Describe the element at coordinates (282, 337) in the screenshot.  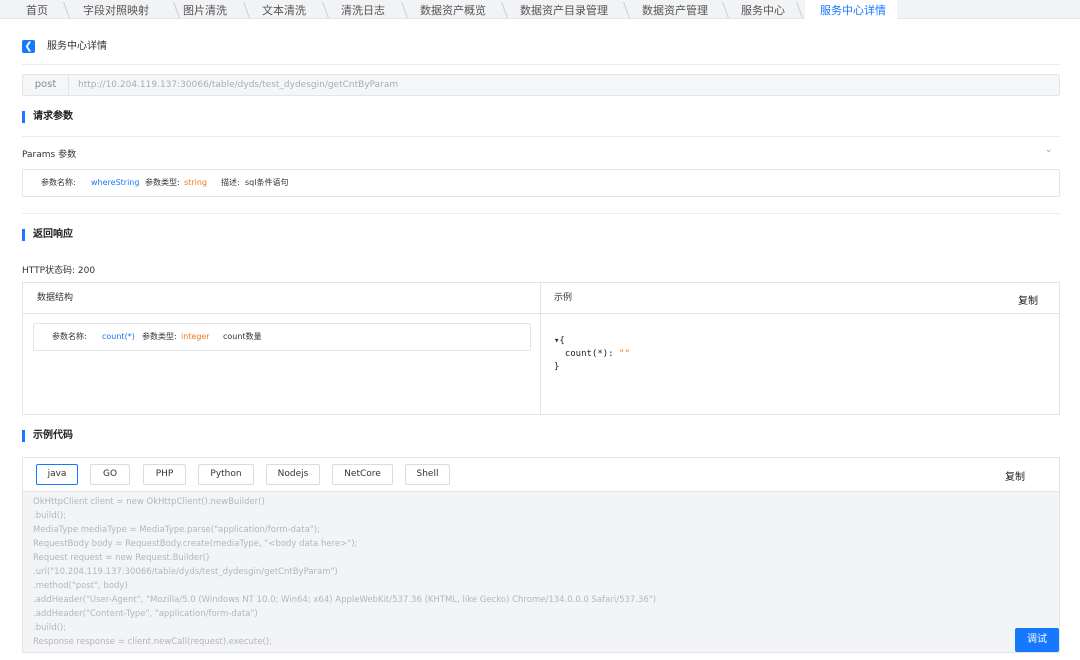
I see `response-field-row: 参数名称: count(*) 参数类型: integer count数量` at that location.